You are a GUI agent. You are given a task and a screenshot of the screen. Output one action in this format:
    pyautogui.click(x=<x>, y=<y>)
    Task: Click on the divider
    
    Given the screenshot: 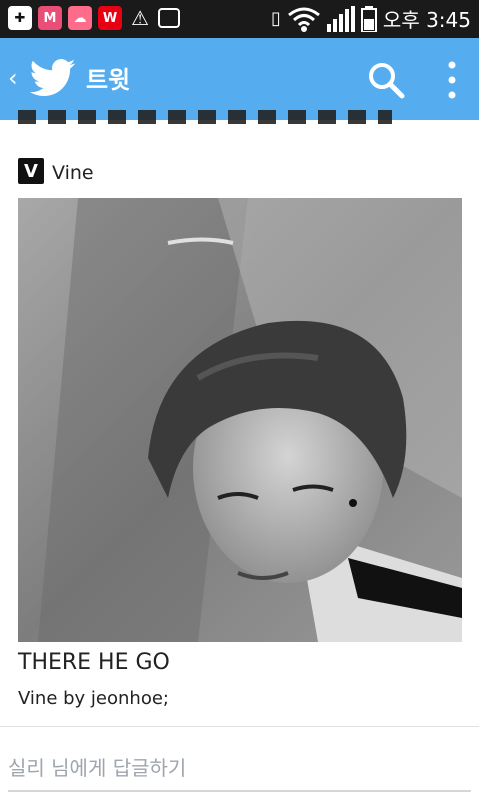 What is the action you would take?
    pyautogui.click(x=239, y=726)
    